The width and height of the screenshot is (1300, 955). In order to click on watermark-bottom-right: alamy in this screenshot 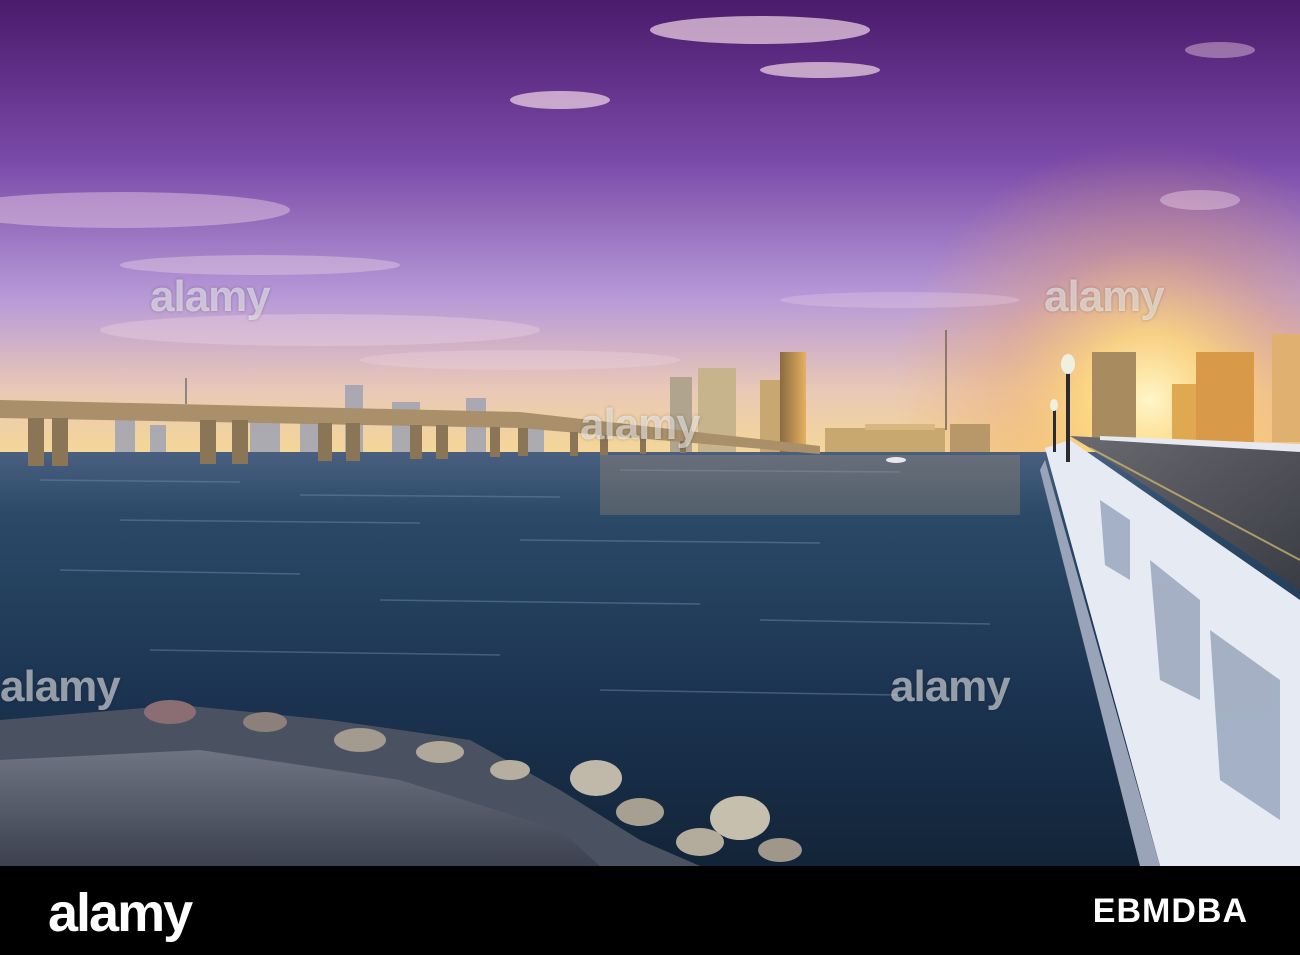, I will do `click(950, 686)`.